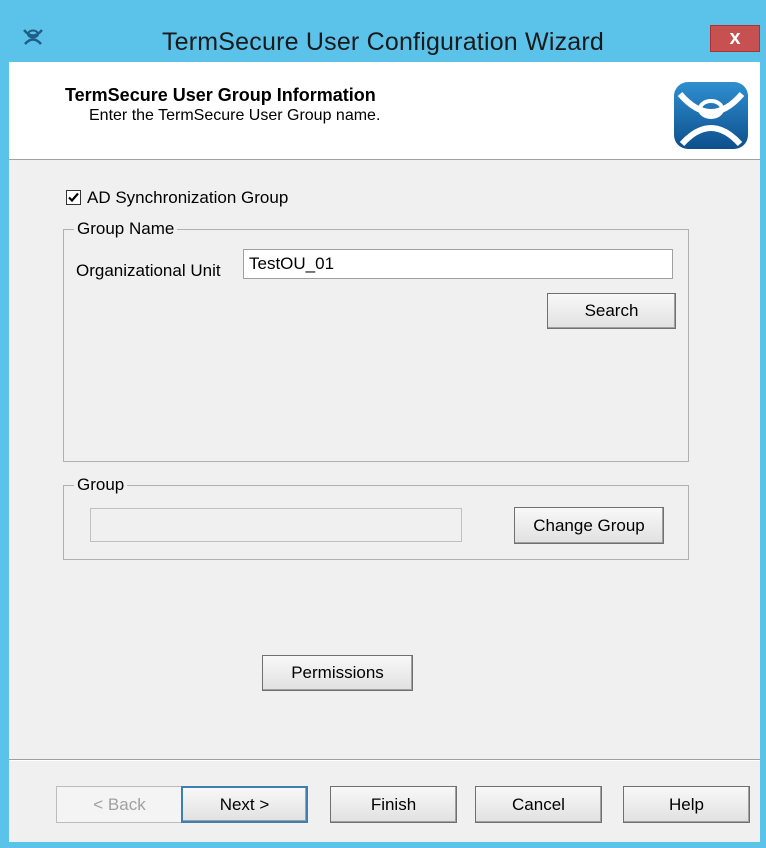 Image resolution: width=766 pixels, height=848 pixels. Describe the element at coordinates (220, 95) in the screenshot. I see `page-title: TermSecure User Group Information` at that location.